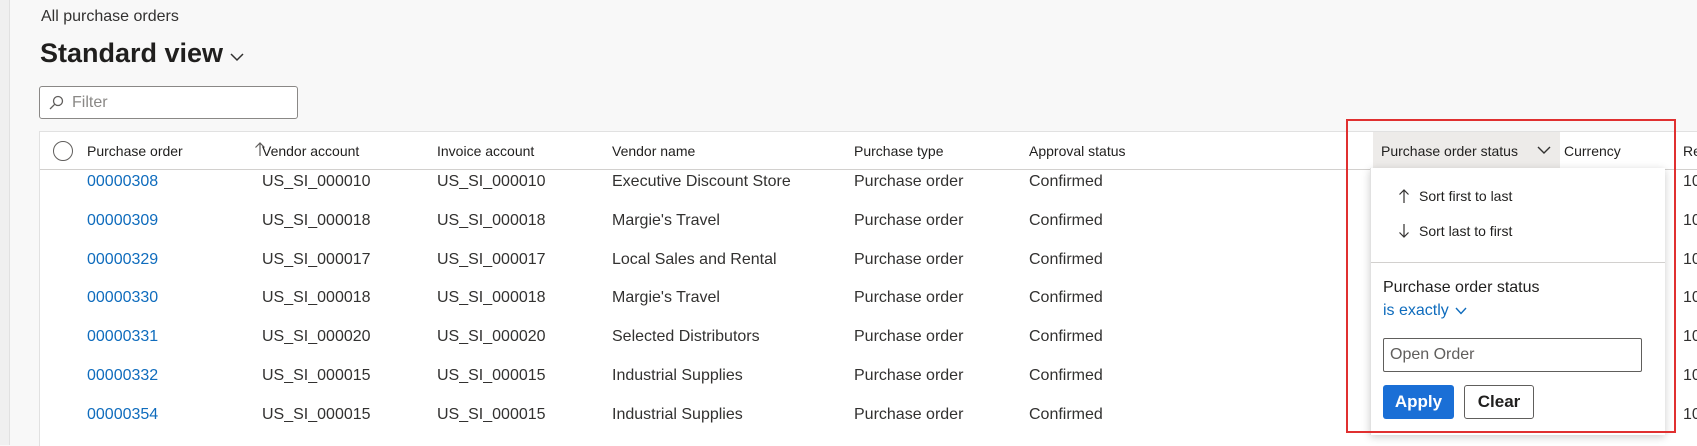  I want to click on column-header-purchase-type: Purchase type, so click(899, 151).